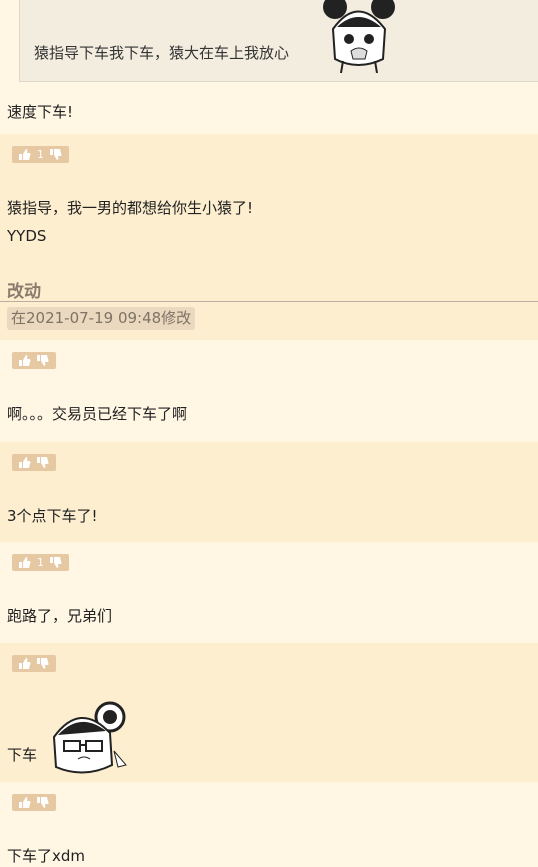 This screenshot has height=867, width=538. Describe the element at coordinates (269, 824) in the screenshot. I see `post-6: 下车了xdm` at that location.